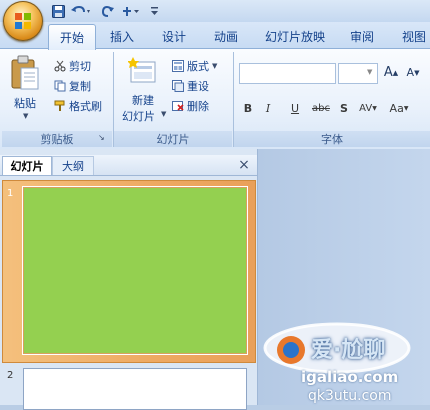 The image size is (430, 410). Describe the element at coordinates (295, 36) in the screenshot. I see `tab-slideshow: 幻灯片放映` at that location.